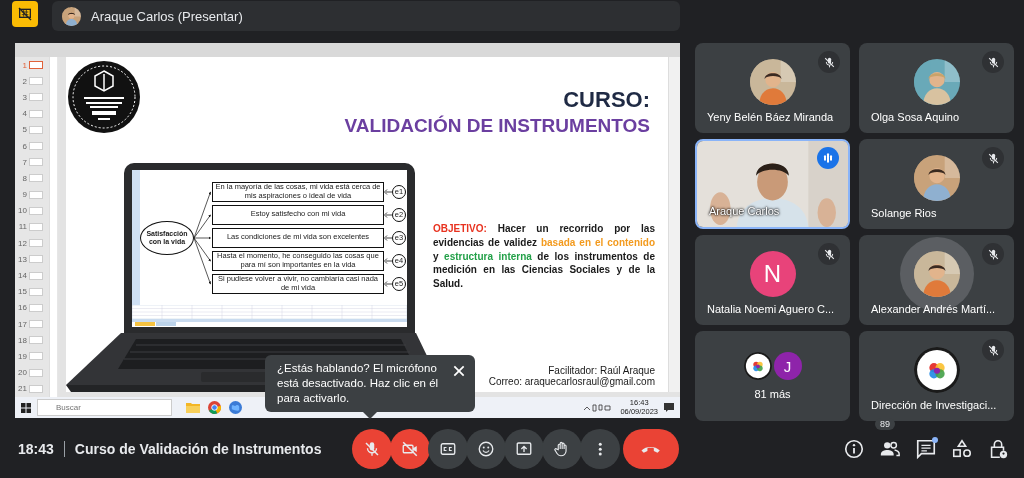  Describe the element at coordinates (544, 256) in the screenshot. I see `objective-text: OBJETIVO: Hacer un recorrido por las evidencias de validez basada en el contenido y estructura interna de los instrumentos de medición en las Ciencias Sociales y de la Salud.` at that location.